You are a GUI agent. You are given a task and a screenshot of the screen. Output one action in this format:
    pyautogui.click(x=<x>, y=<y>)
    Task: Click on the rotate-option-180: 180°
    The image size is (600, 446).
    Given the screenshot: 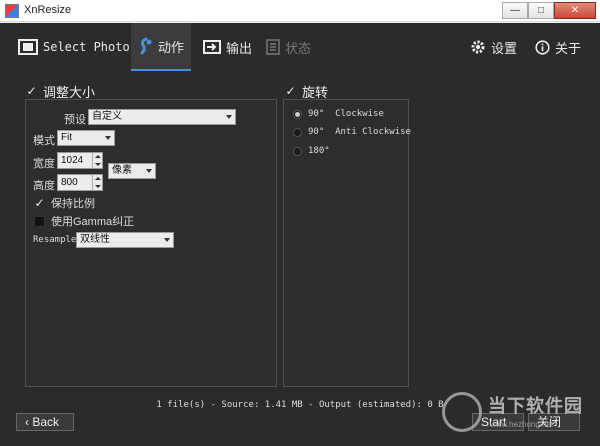 What is the action you would take?
    pyautogui.click(x=311, y=151)
    